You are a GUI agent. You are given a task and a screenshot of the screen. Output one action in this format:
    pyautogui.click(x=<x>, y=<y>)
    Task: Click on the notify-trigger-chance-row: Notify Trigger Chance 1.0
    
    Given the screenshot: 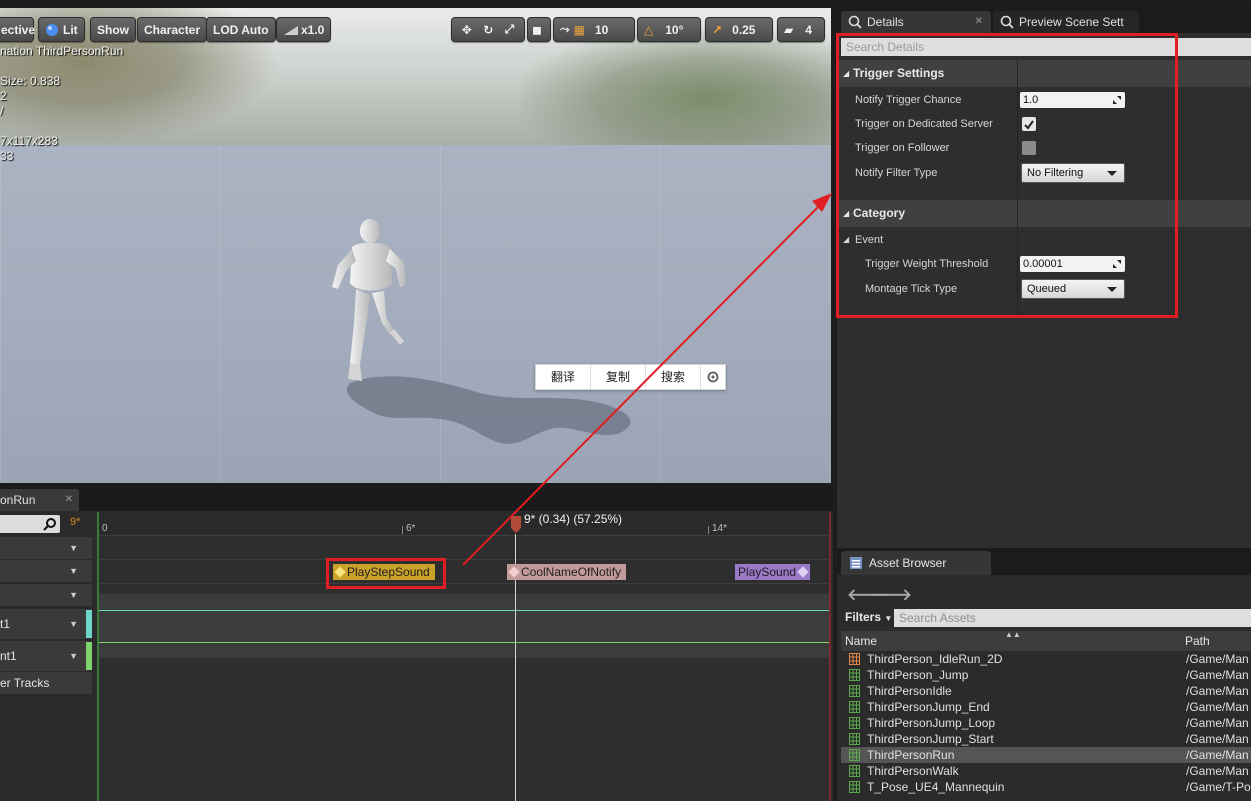 What is the action you would take?
    pyautogui.click(x=1044, y=100)
    